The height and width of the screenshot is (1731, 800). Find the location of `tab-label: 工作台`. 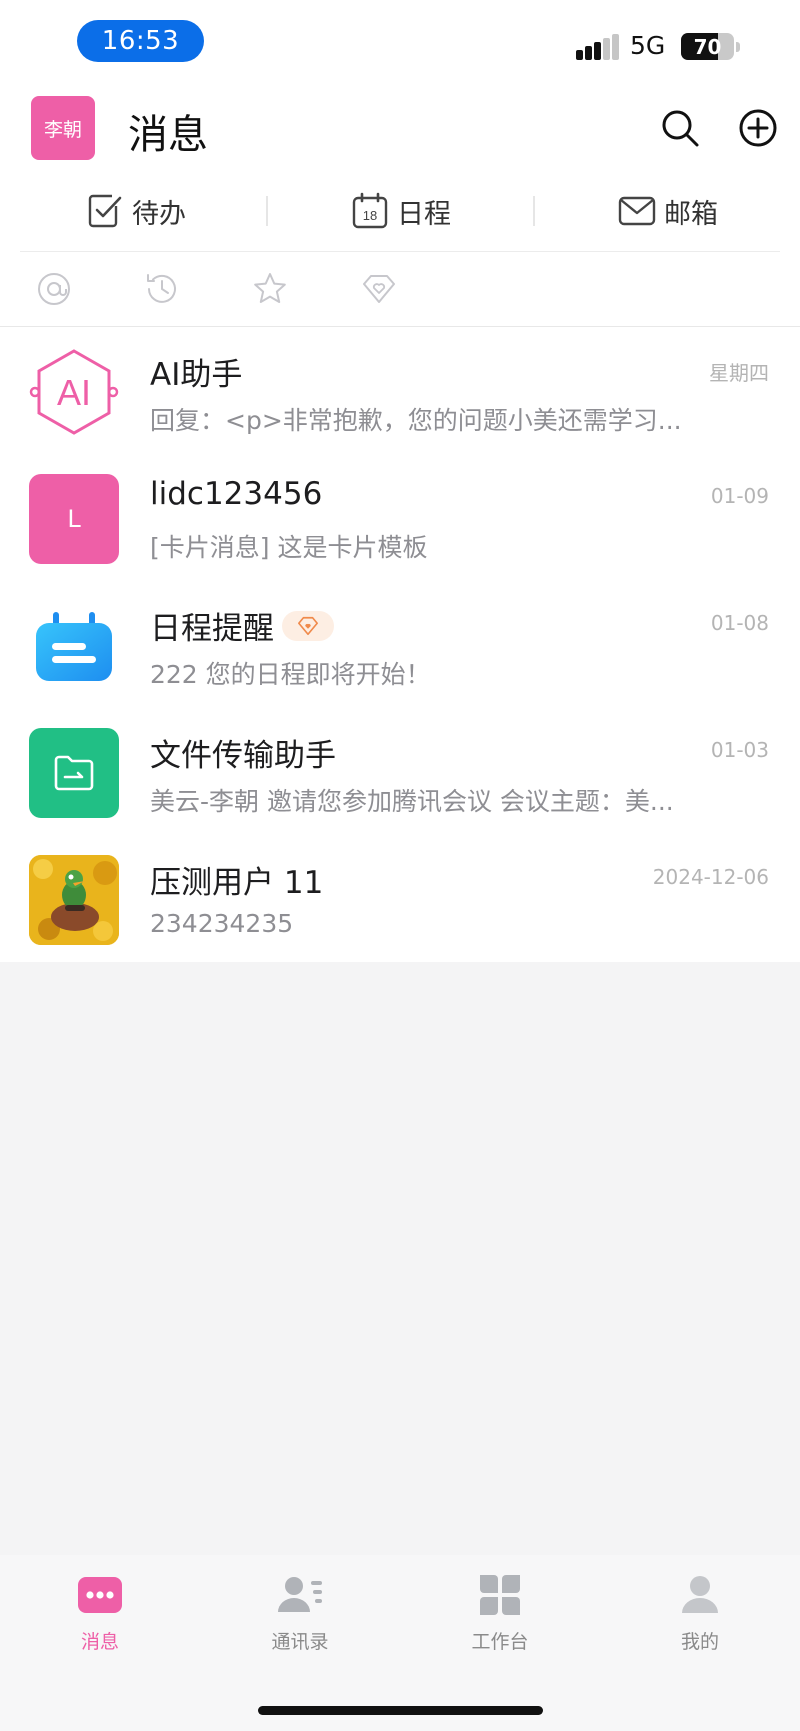

tab-label: 工作台 is located at coordinates (500, 1642).